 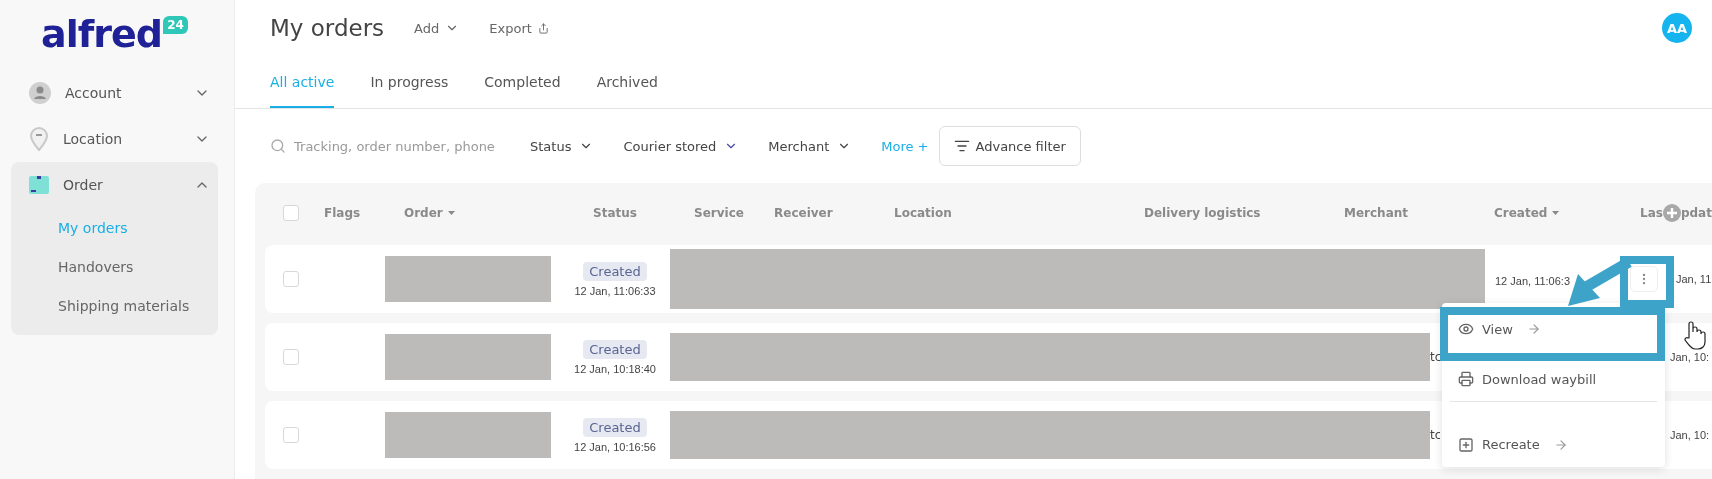 I want to click on search-icon, so click(x=278, y=146).